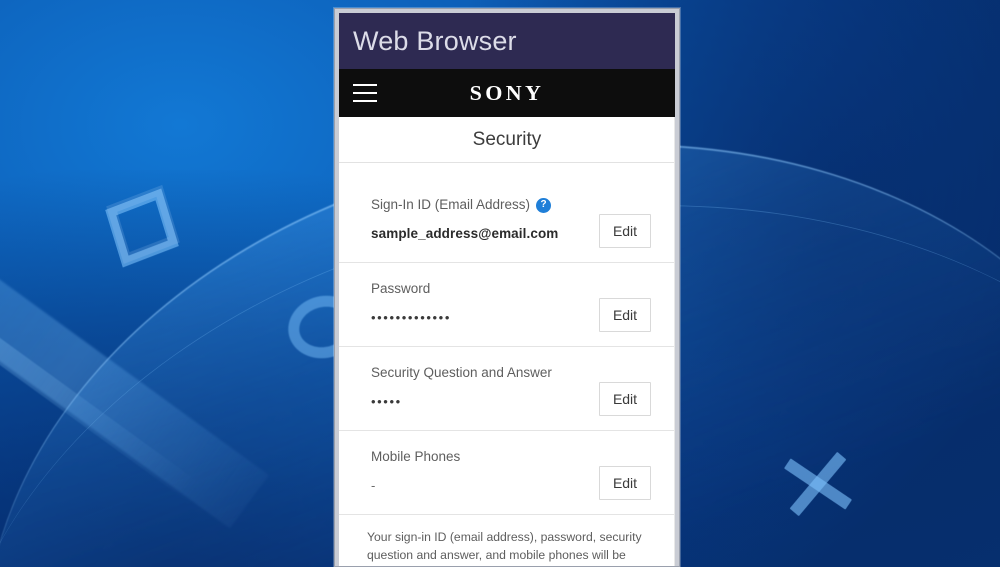 The width and height of the screenshot is (1000, 567). Describe the element at coordinates (416, 456) in the screenshot. I see `setting-label: Mobile Phones` at that location.